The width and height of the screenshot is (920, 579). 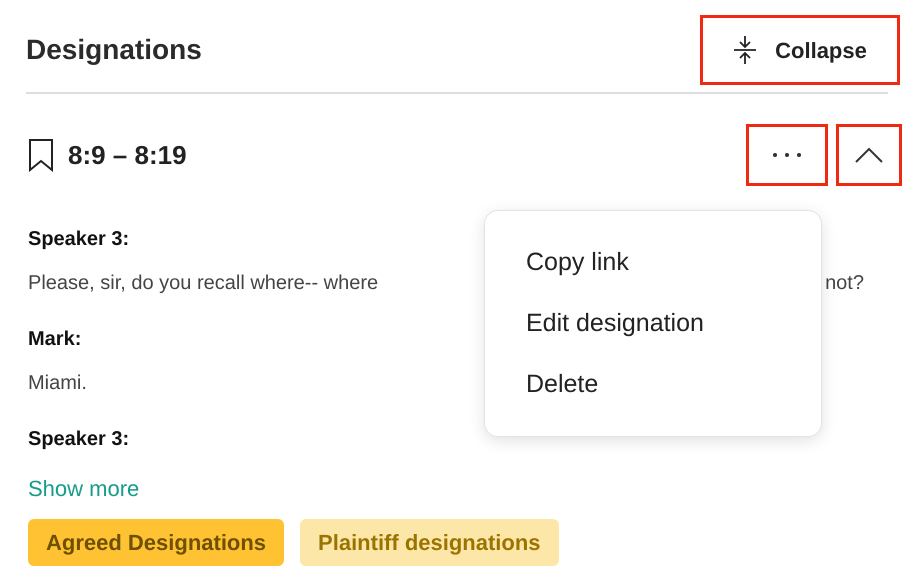 What do you see at coordinates (673, 384) in the screenshot?
I see `menu-item: Delete` at bounding box center [673, 384].